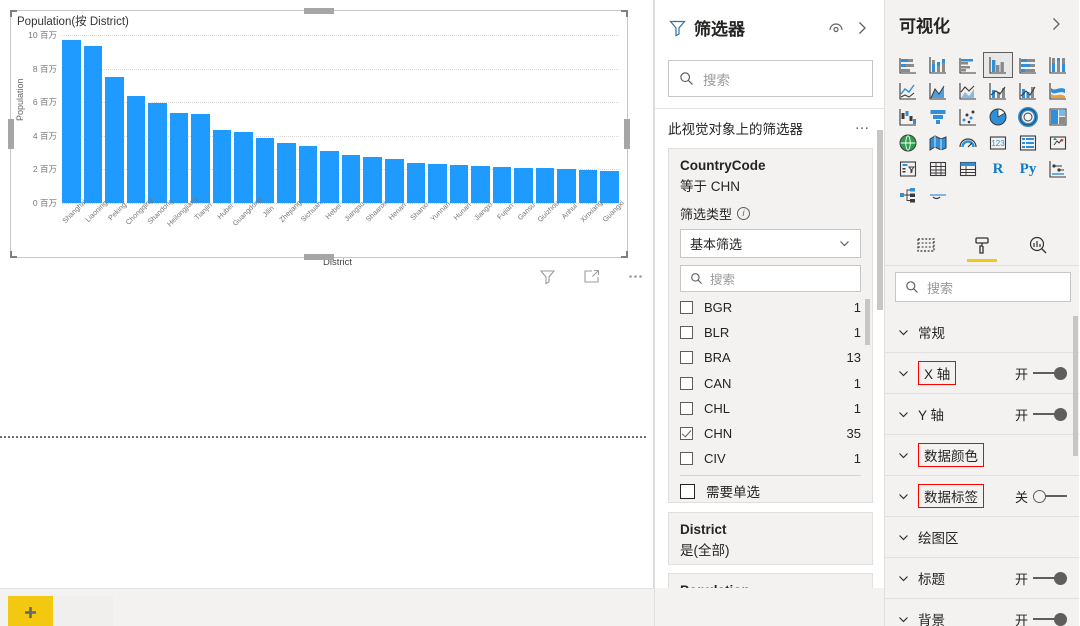 This screenshot has width=1080, height=626. I want to click on format-tab, so click(982, 245).